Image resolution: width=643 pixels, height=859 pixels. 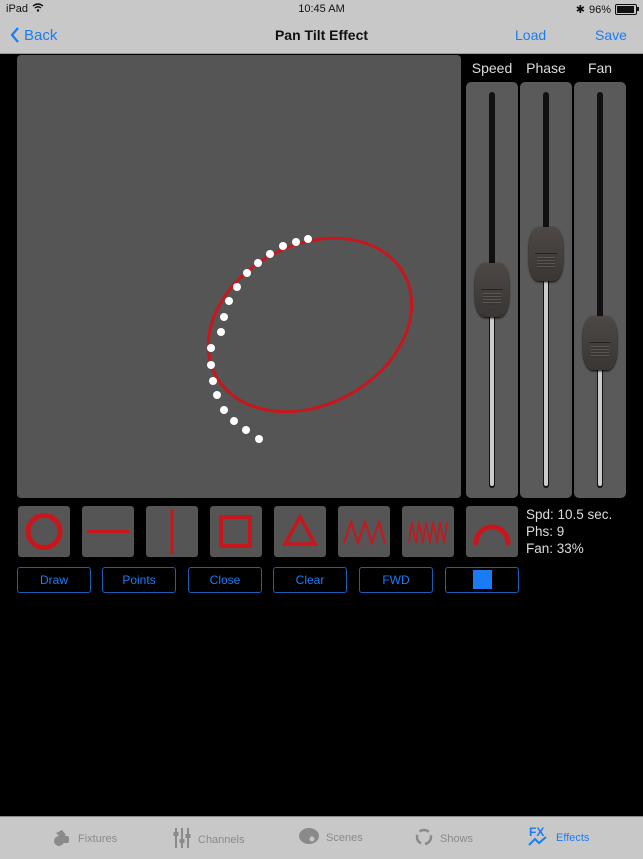 I want to click on sliders-icon, so click(x=182, y=839).